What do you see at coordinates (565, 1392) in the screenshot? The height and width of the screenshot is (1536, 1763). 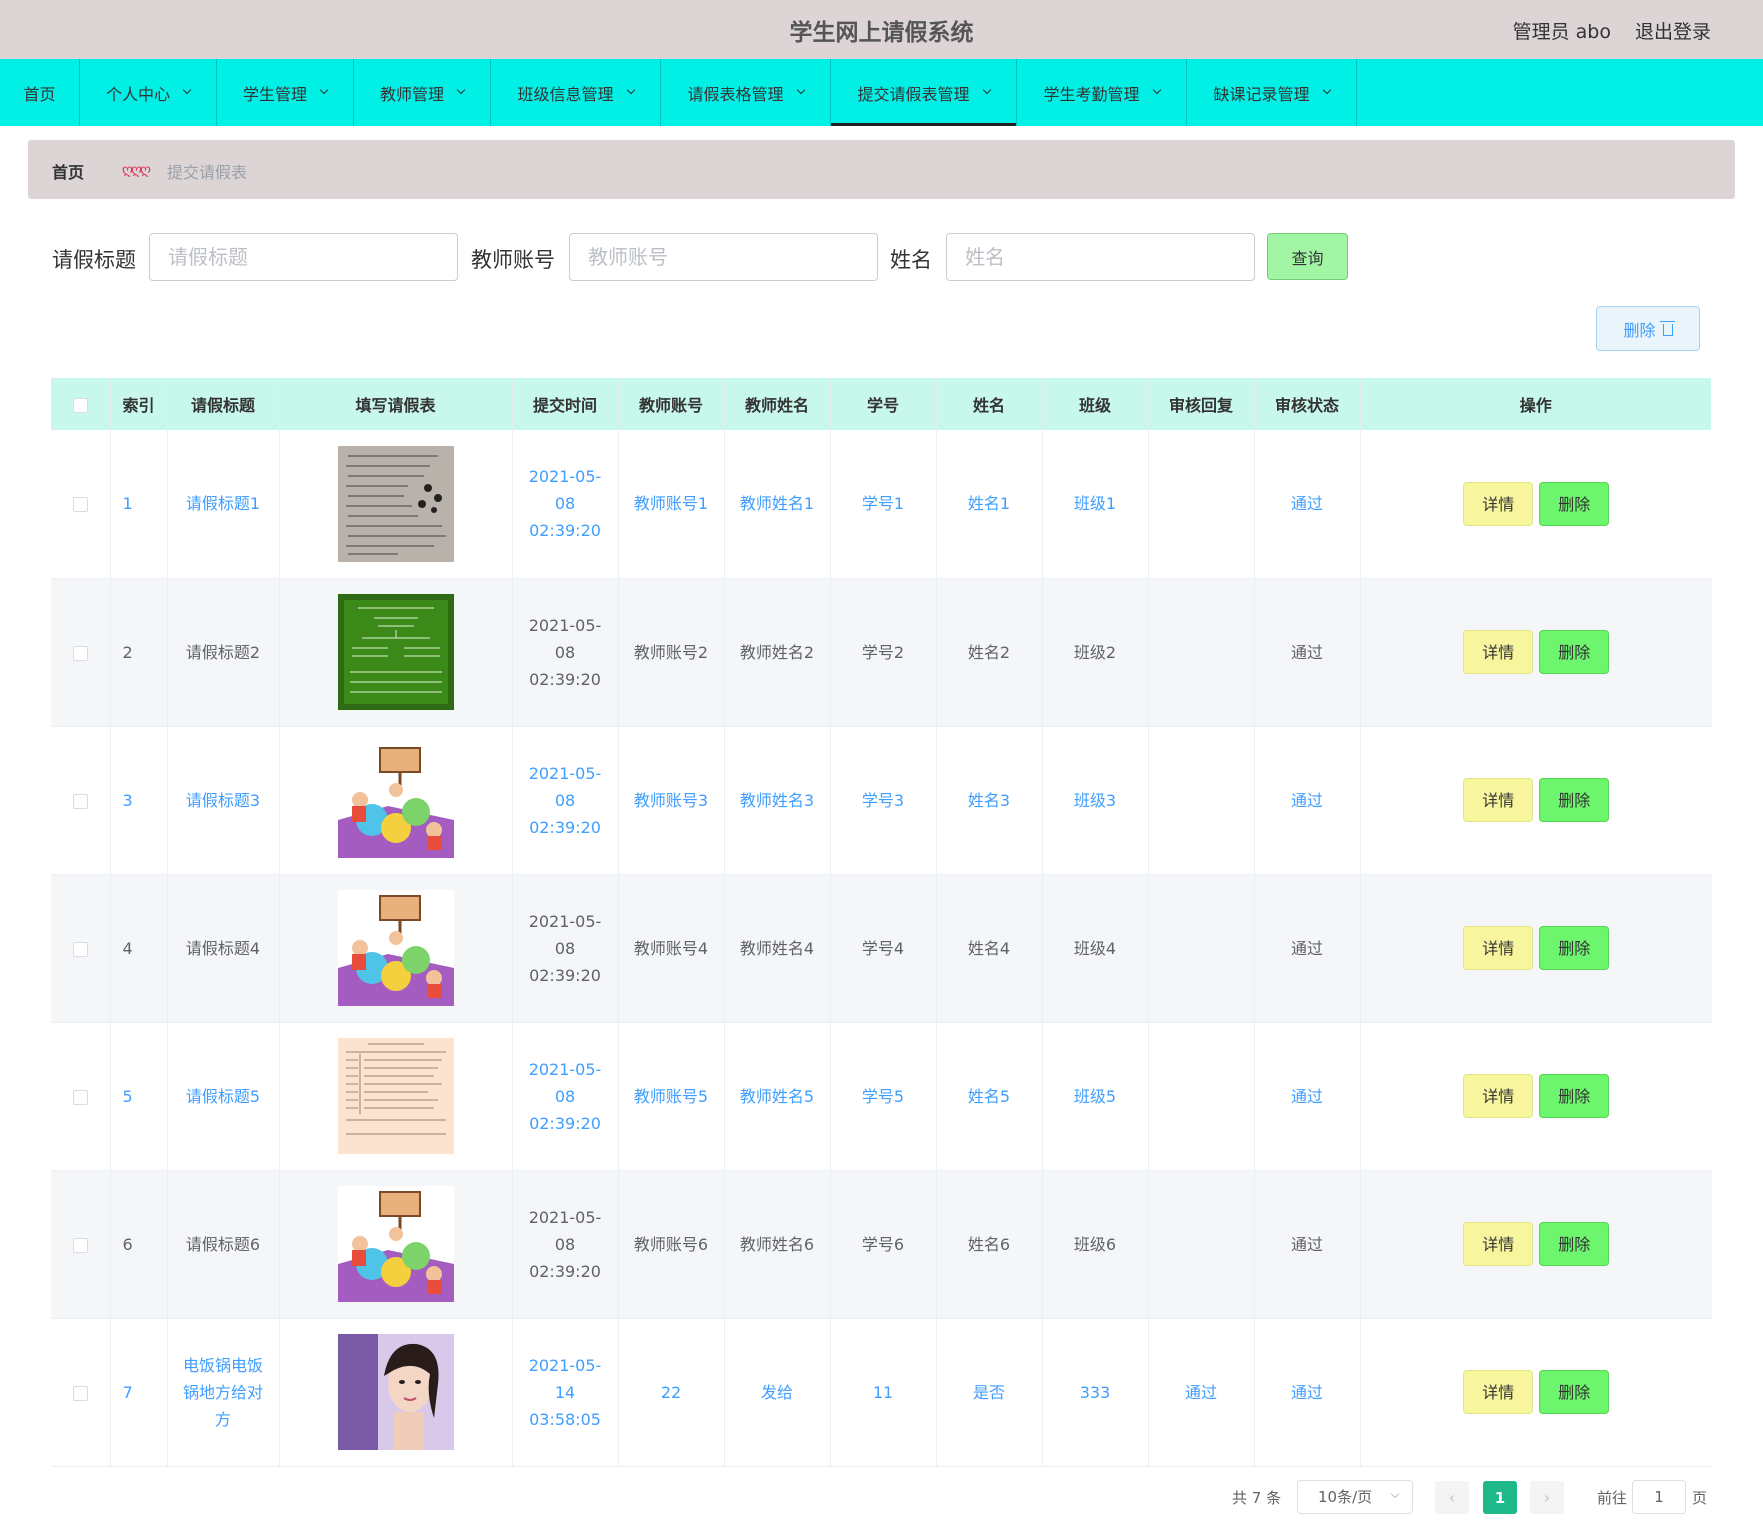 I see `cell-submit-time: 2021-05-14 03:58:05` at bounding box center [565, 1392].